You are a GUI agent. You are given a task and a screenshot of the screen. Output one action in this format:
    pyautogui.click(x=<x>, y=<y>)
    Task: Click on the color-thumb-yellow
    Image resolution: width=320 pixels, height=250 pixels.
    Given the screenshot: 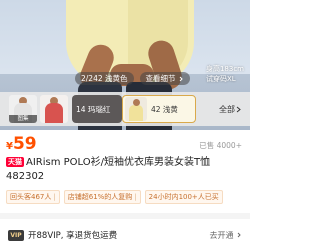 What is the action you would take?
    pyautogui.click(x=136, y=109)
    